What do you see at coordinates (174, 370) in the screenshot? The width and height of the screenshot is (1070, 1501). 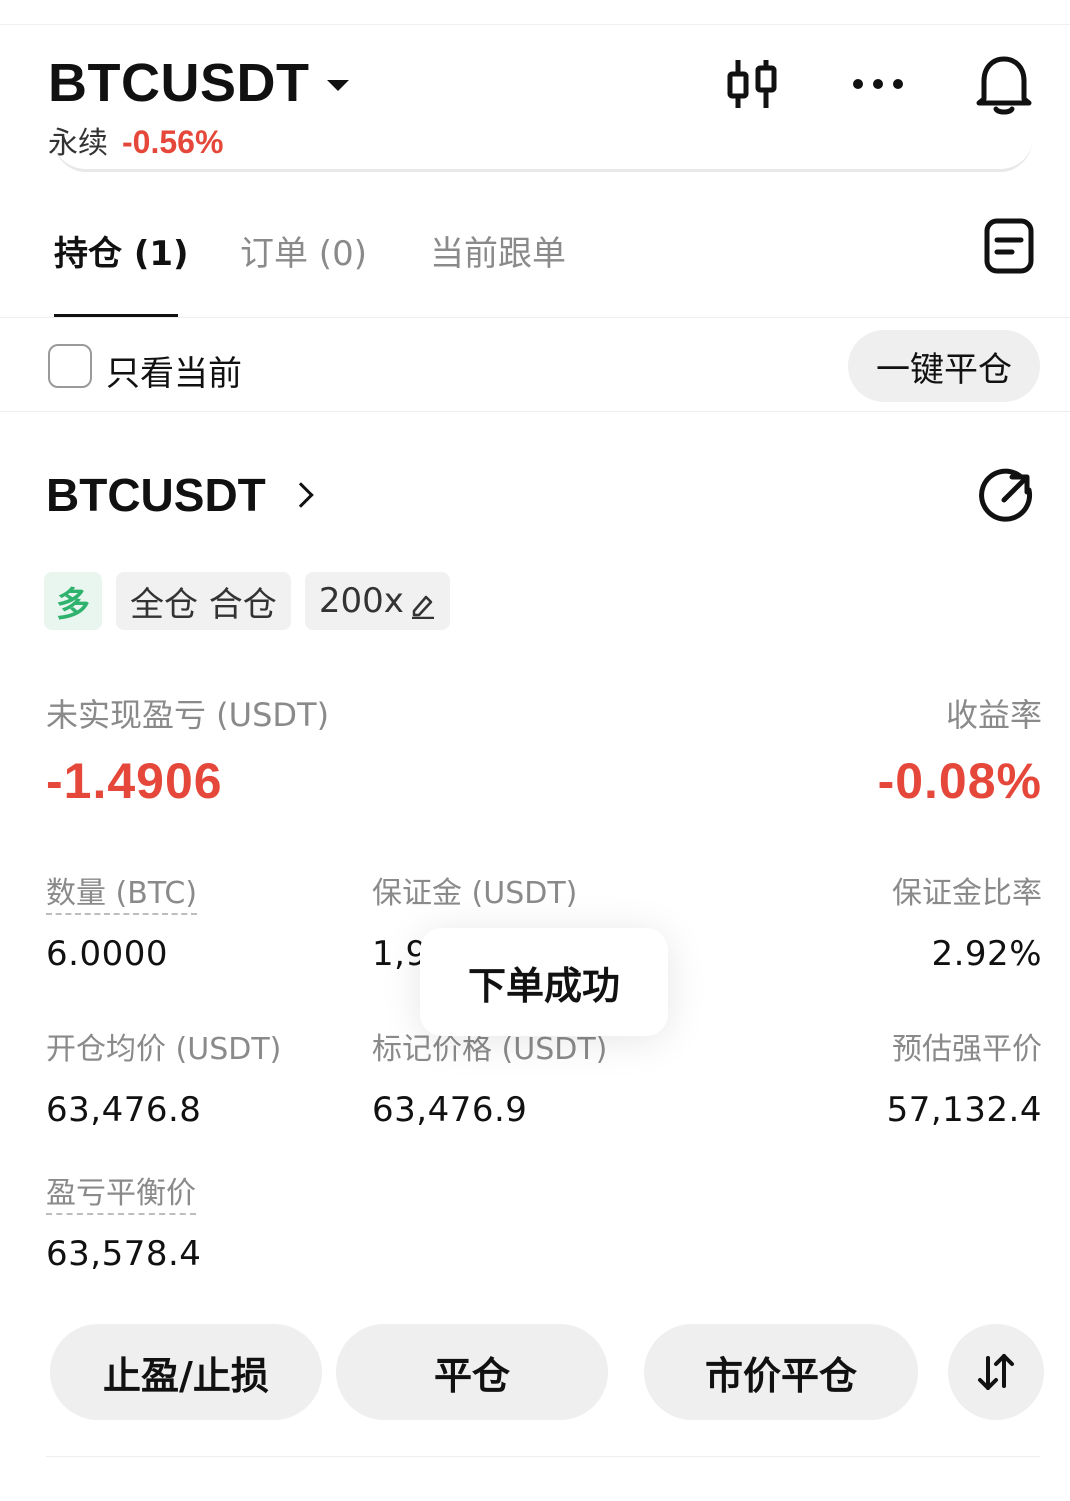 I see `show-current-label: 只看当前` at bounding box center [174, 370].